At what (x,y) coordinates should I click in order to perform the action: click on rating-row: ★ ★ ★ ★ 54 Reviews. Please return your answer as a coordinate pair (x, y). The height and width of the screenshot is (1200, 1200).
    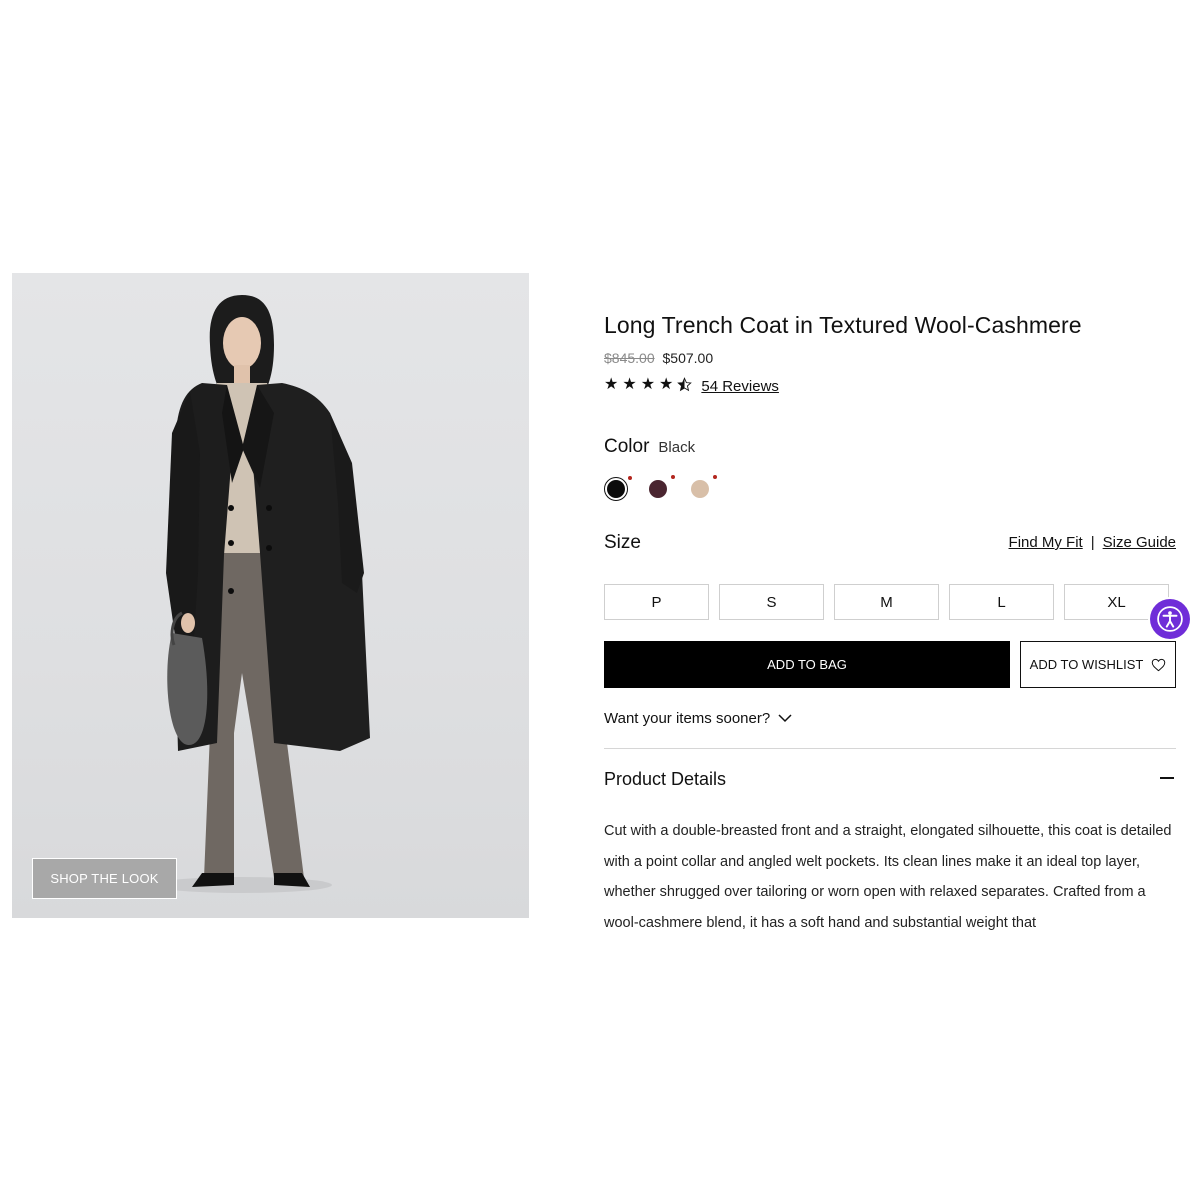
    Looking at the image, I should click on (691, 386).